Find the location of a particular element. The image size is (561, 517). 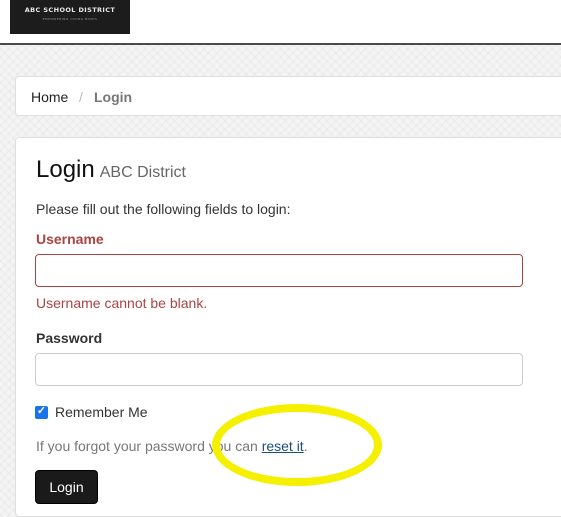

breadcrumb-current-page: Login is located at coordinates (113, 97).